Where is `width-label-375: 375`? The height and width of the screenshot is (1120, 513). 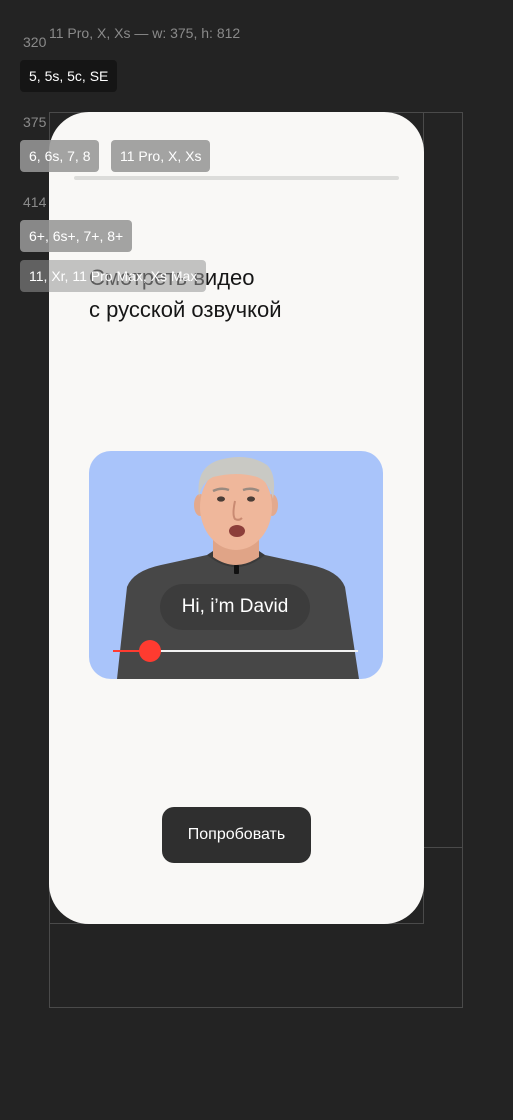 width-label-375: 375 is located at coordinates (35, 122).